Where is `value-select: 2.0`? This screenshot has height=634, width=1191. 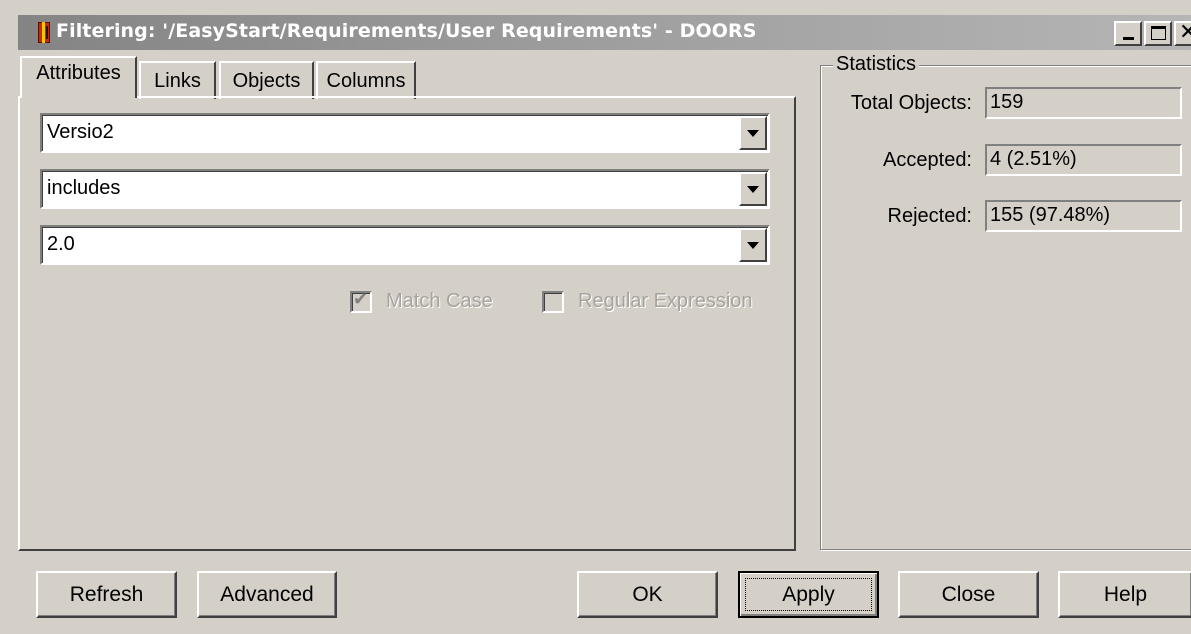 value-select: 2.0 is located at coordinates (405, 245).